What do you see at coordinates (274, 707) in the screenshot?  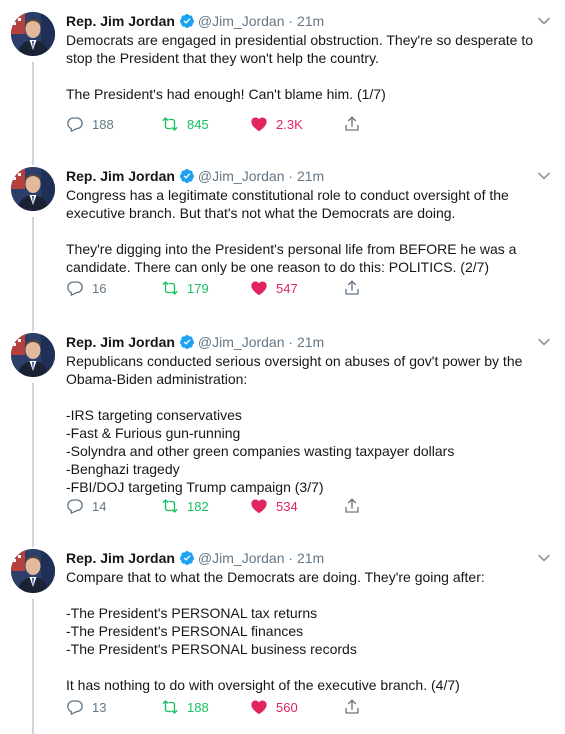 I see `like-button: 560` at bounding box center [274, 707].